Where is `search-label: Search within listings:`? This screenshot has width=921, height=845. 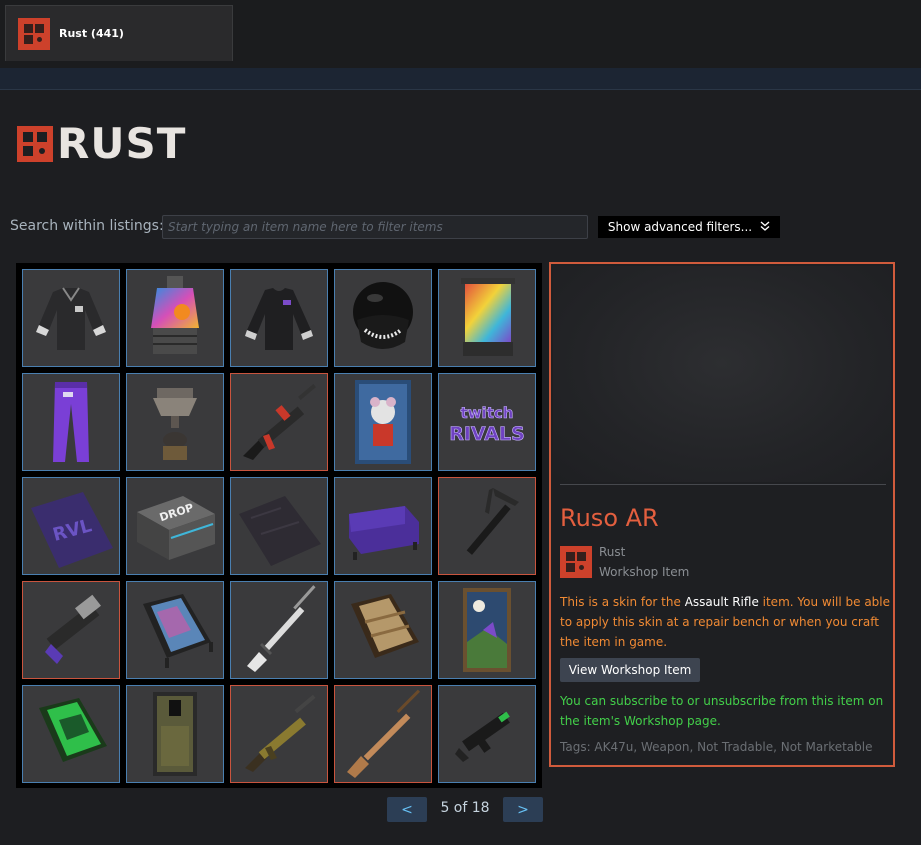
search-label: Search within listings: is located at coordinates (87, 226).